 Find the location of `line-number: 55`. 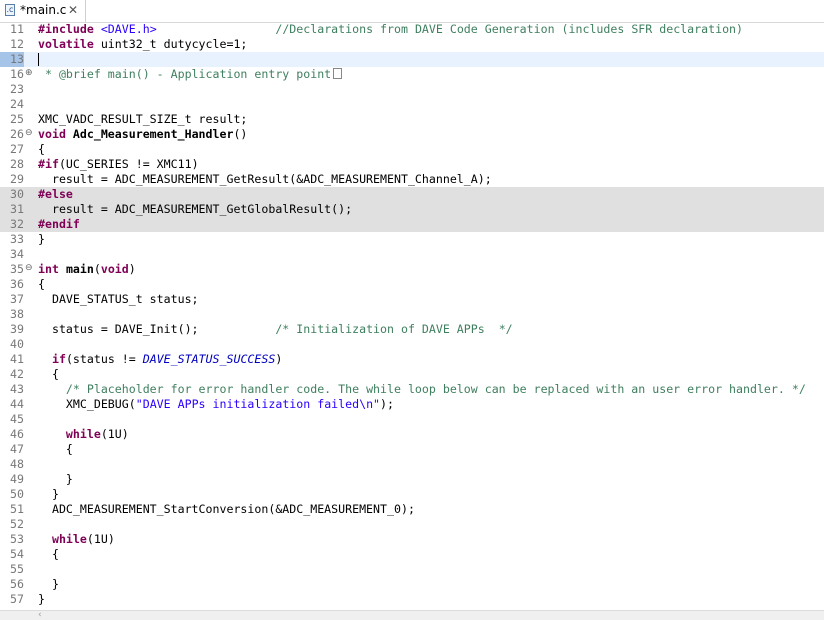

line-number: 55 is located at coordinates (17, 569).